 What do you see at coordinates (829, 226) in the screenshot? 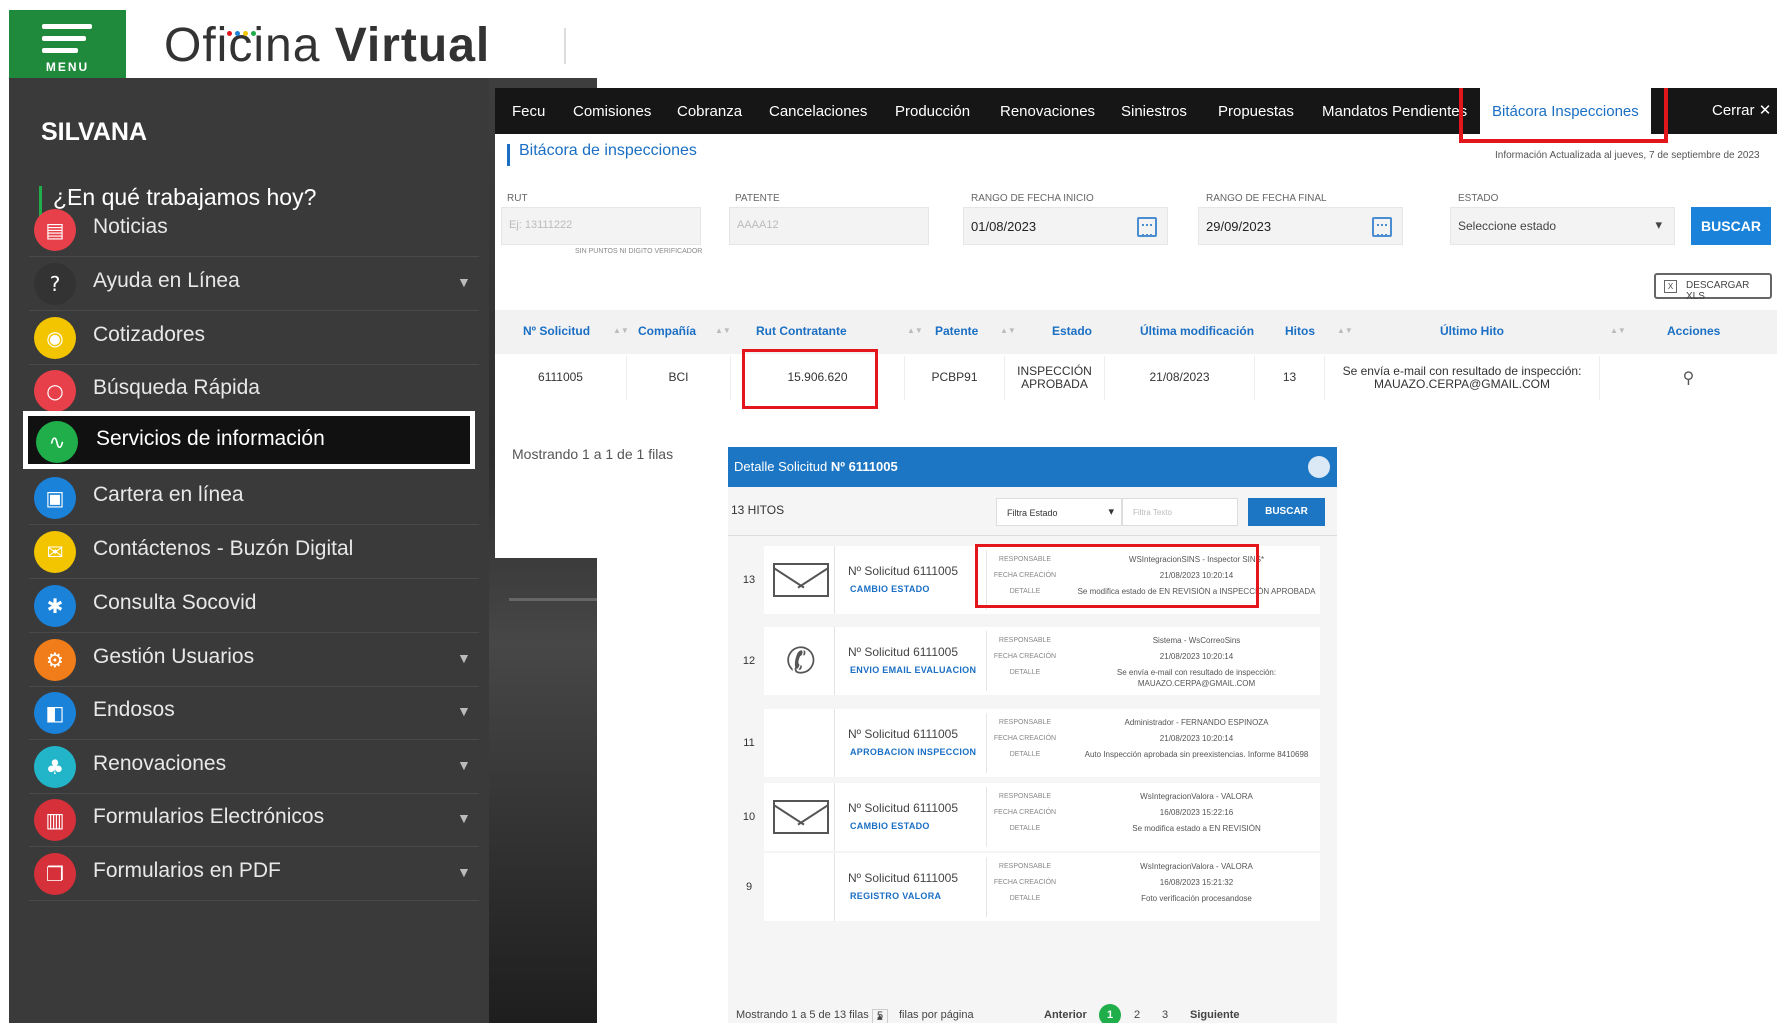
I see `patente-input: AAAA12` at bounding box center [829, 226].